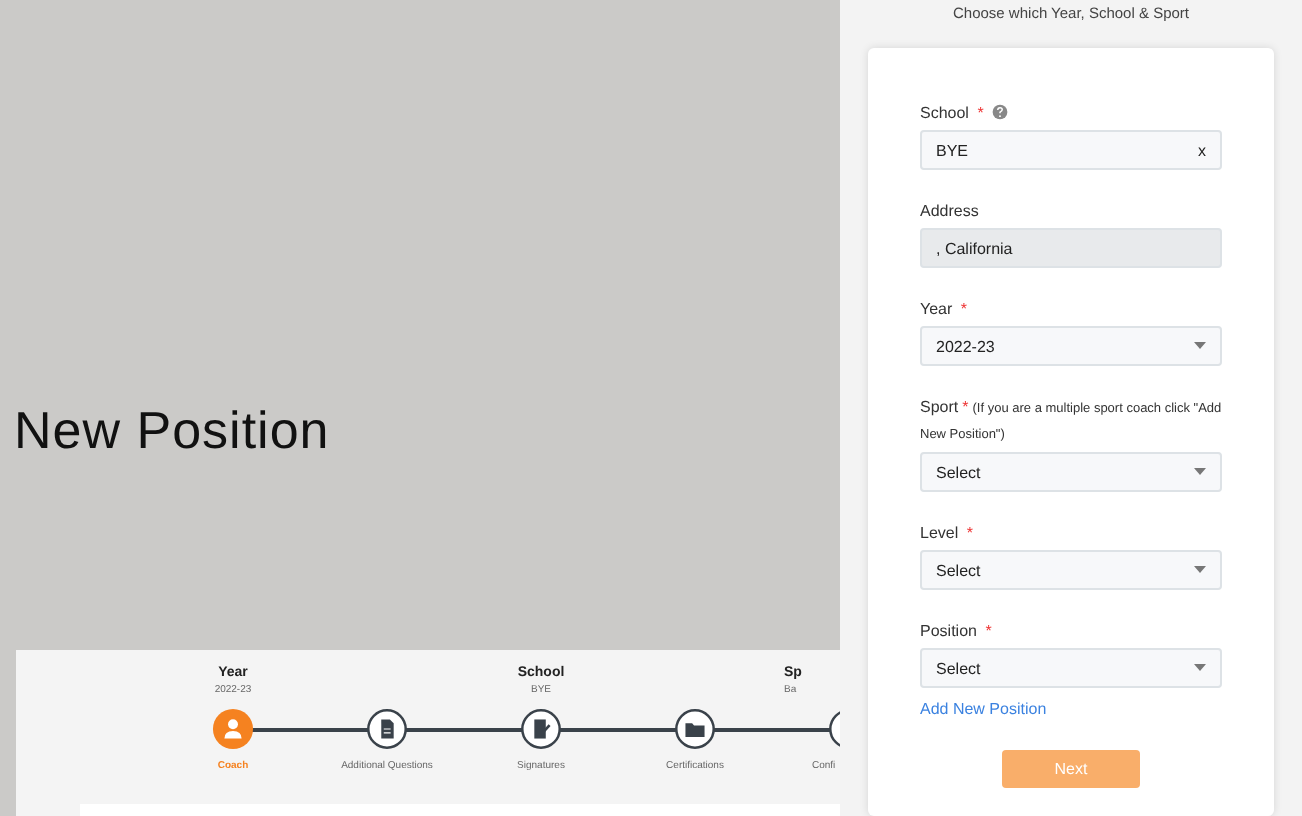  What do you see at coordinates (1202, 150) in the screenshot?
I see `clear-button: x` at bounding box center [1202, 150].